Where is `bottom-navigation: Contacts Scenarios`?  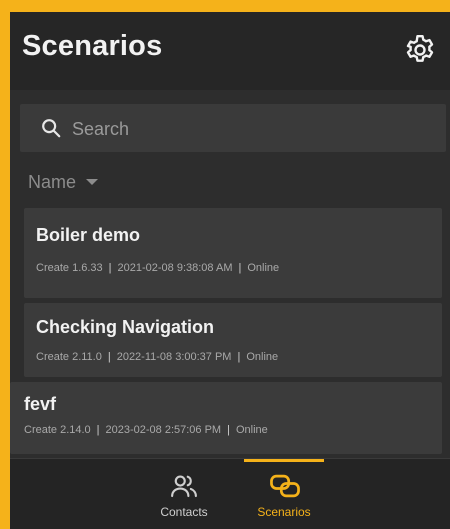
bottom-navigation: Contacts Scenarios is located at coordinates (230, 493).